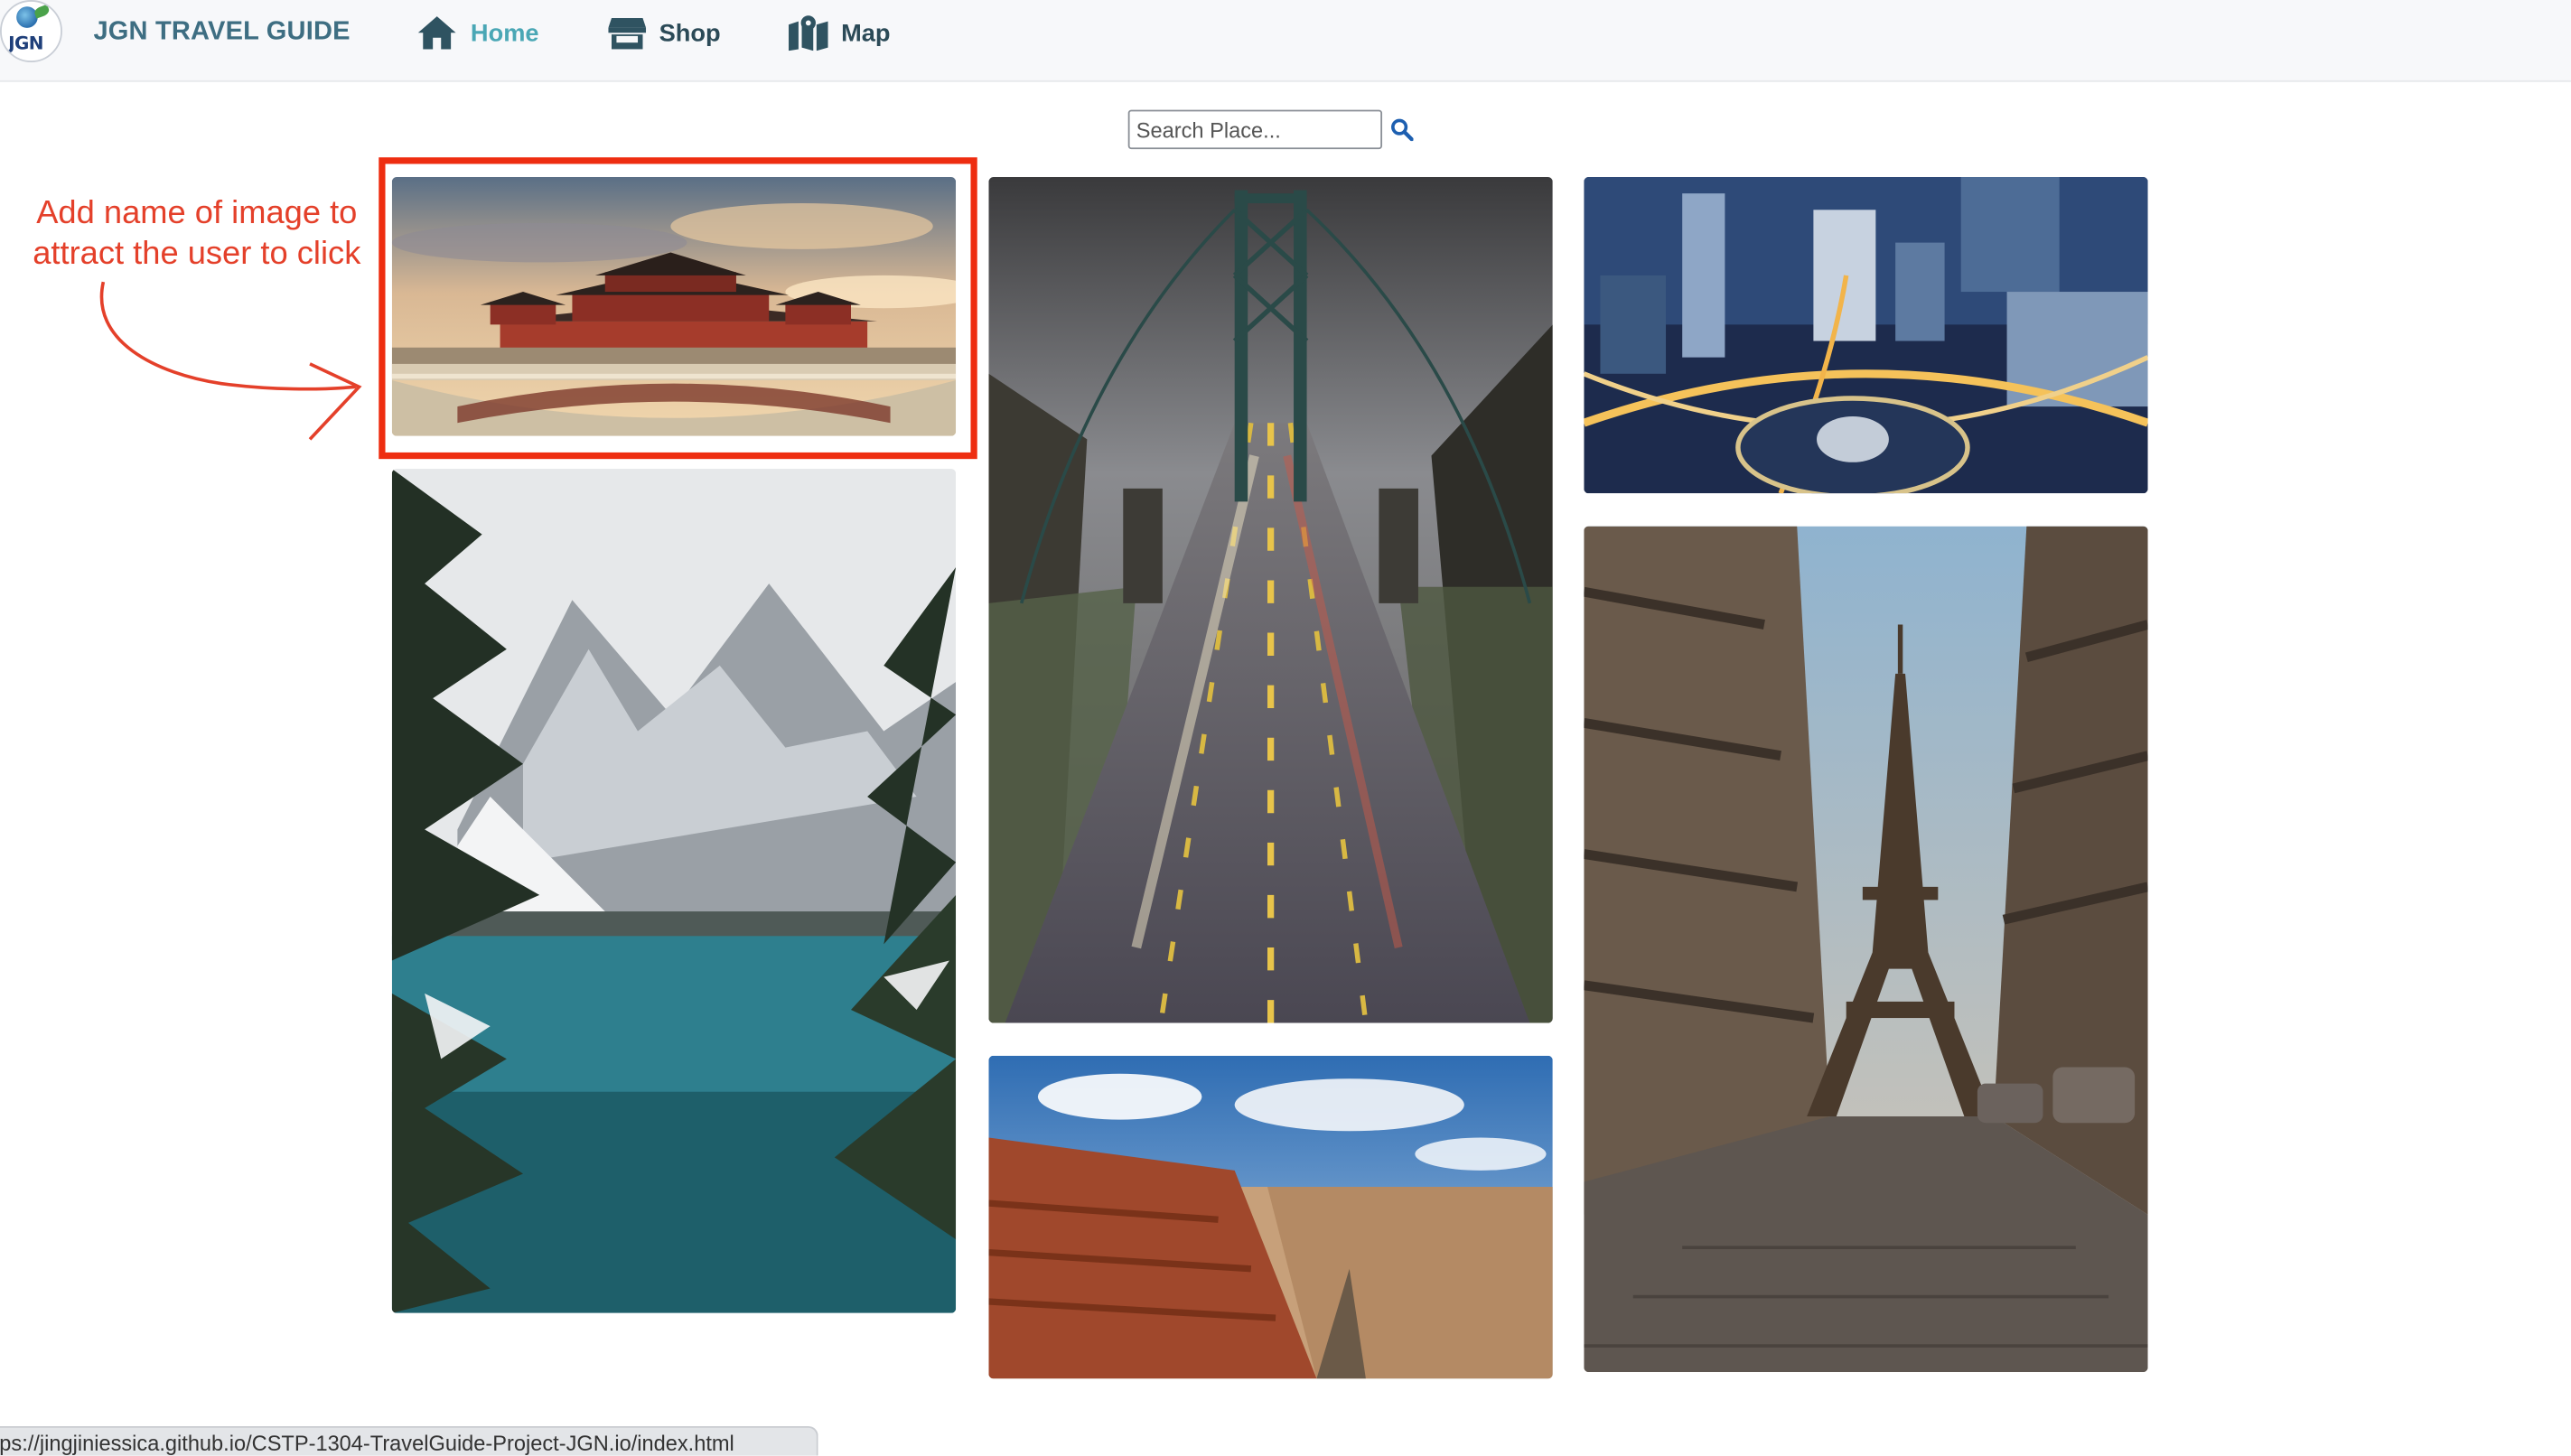 This screenshot has height=1456, width=2571. I want to click on nav-shop-label: Shop, so click(690, 32).